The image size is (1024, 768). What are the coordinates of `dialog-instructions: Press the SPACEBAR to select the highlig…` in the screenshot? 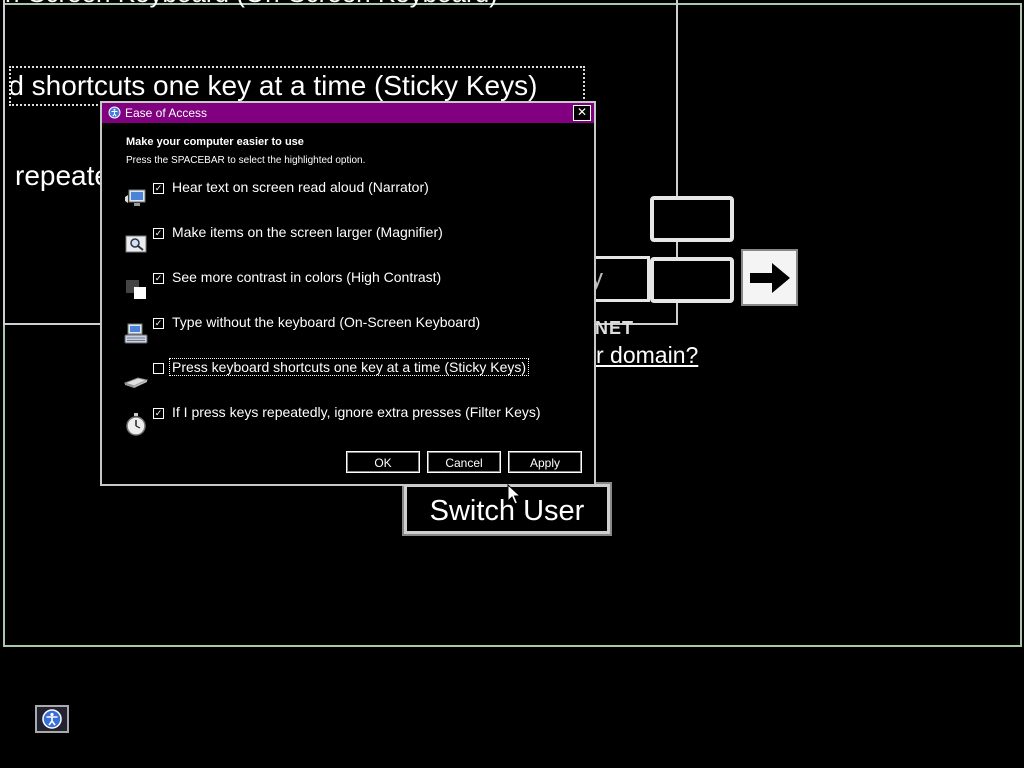 It's located at (246, 160).